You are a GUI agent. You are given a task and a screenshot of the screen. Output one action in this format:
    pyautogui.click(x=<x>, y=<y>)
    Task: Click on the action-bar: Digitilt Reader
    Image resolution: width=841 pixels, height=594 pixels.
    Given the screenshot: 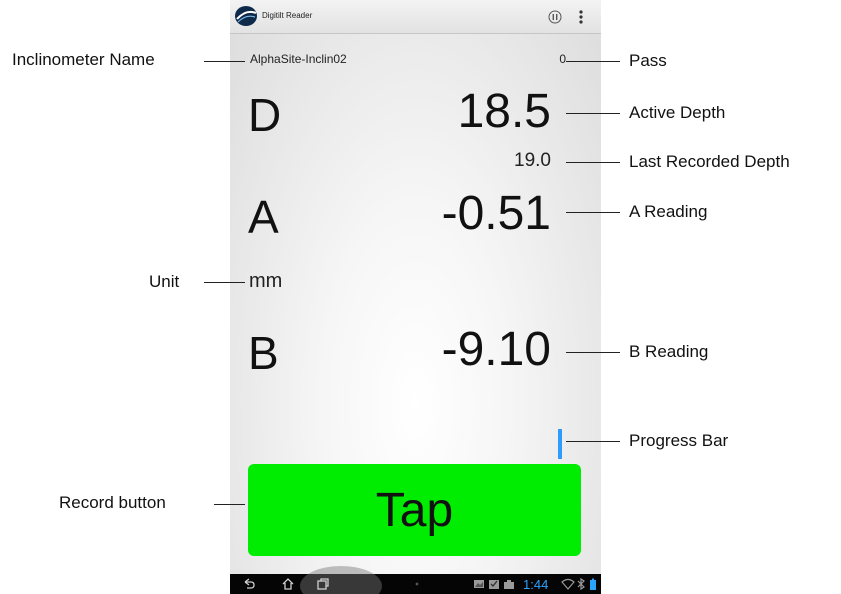 What is the action you would take?
    pyautogui.click(x=415, y=17)
    